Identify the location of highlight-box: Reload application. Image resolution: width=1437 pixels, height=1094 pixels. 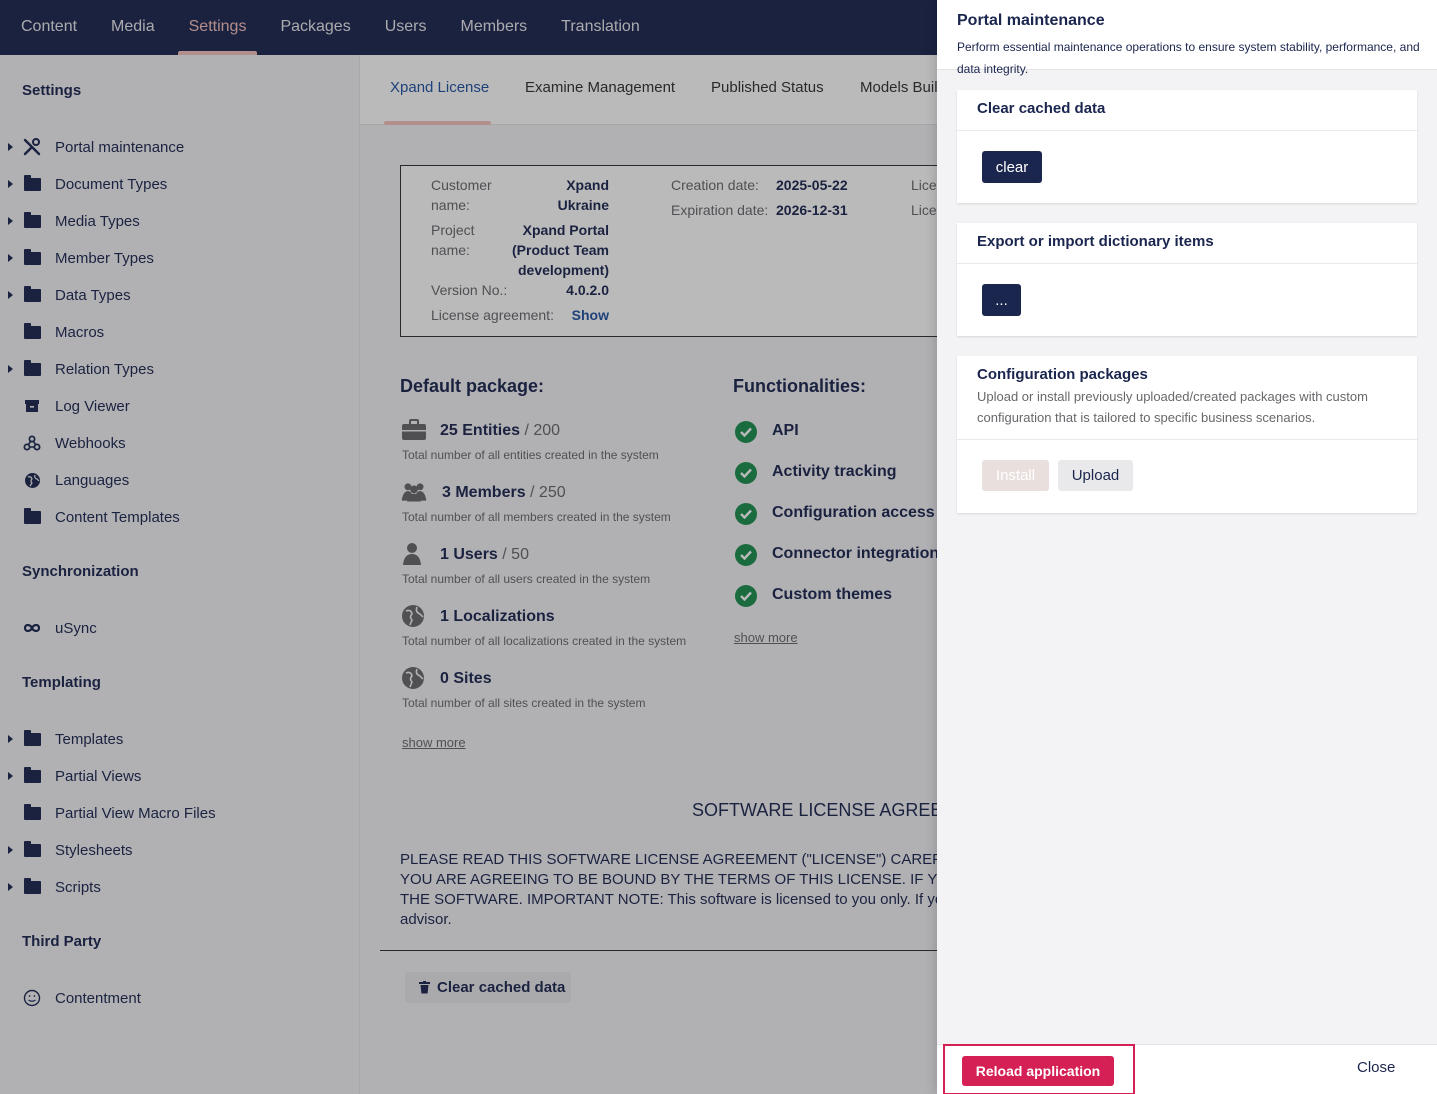
(1039, 1069).